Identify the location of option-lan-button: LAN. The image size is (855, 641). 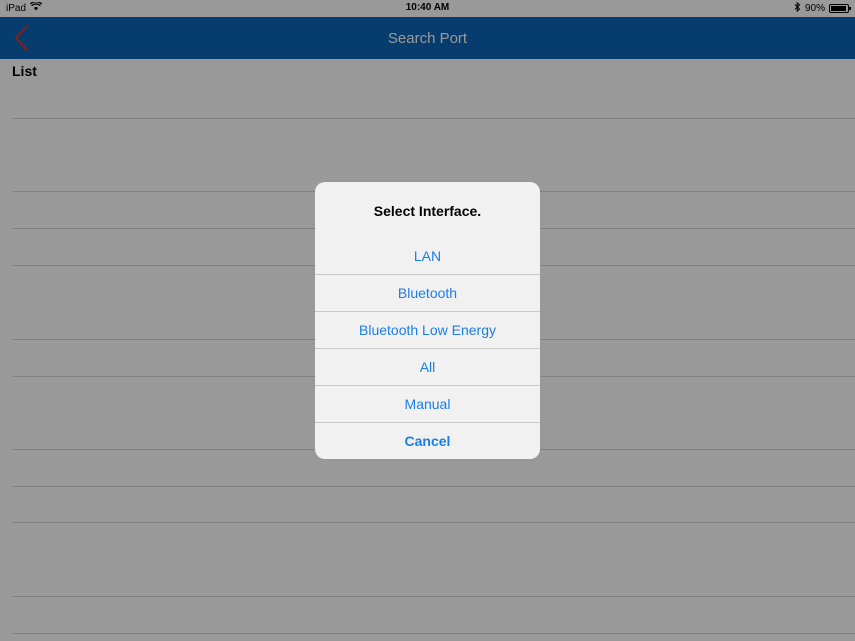
(427, 255).